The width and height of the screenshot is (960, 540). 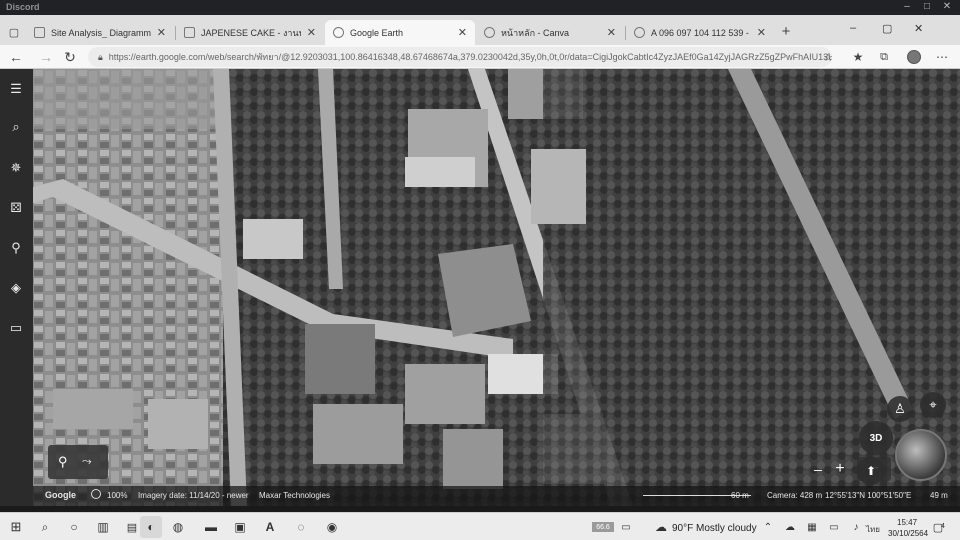 What do you see at coordinates (933, 405) in the screenshot?
I see `my-location-icon: ⌖` at bounding box center [933, 405].